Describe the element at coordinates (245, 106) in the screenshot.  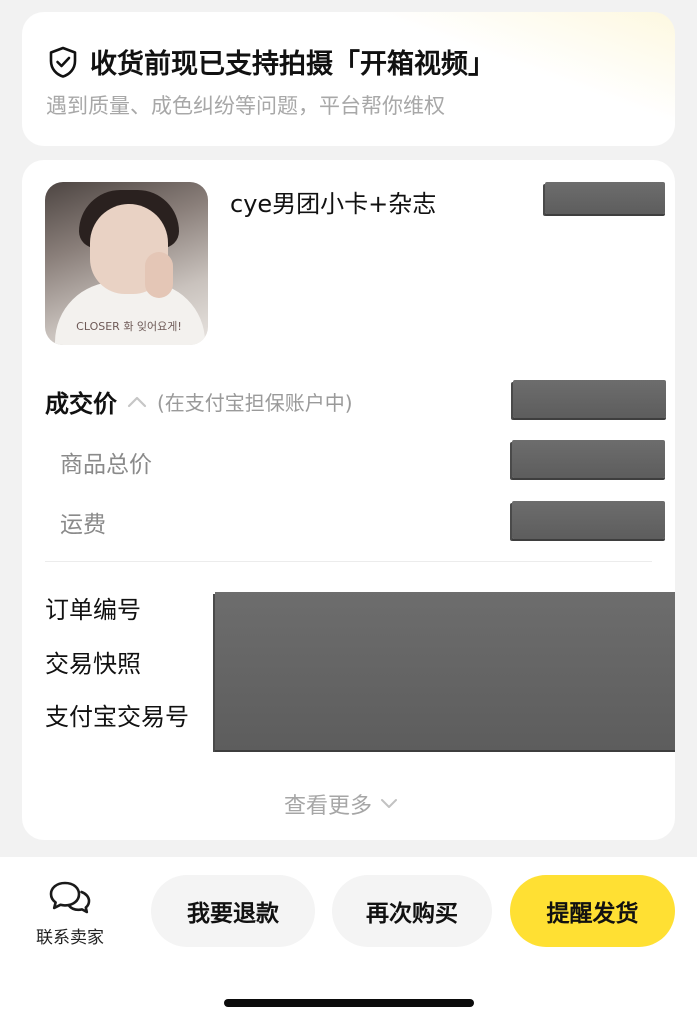
I see `notice-subtitle: 遇到质量、成色纠纷等问题，平台帮你维权` at that location.